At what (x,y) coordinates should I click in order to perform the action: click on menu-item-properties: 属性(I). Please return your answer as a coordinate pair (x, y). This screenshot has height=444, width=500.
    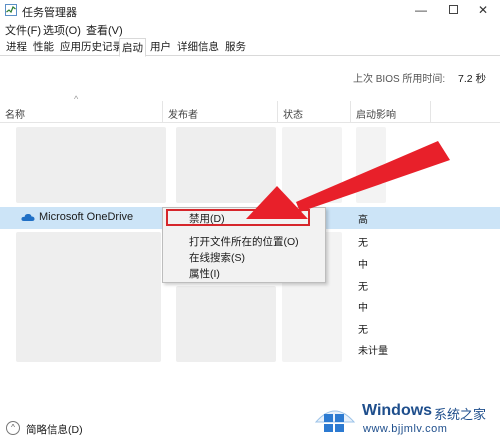
    Looking at the image, I should click on (204, 273).